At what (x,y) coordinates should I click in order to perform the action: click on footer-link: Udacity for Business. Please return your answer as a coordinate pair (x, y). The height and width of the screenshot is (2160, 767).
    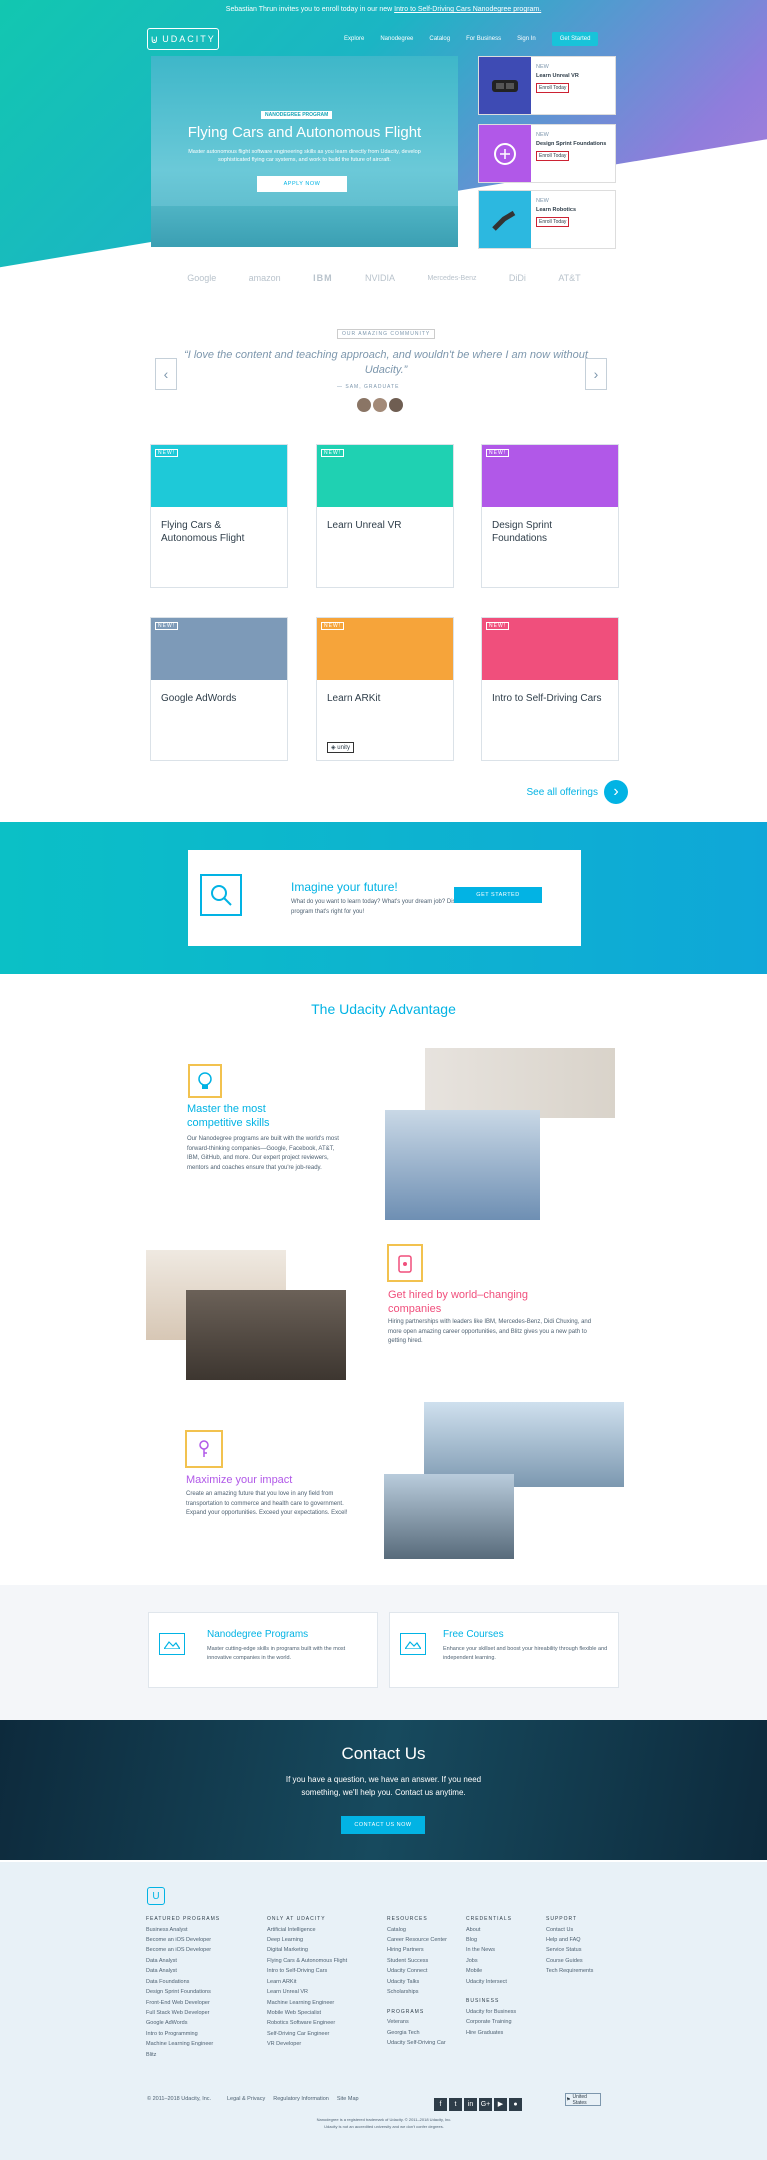
    Looking at the image, I should click on (503, 2012).